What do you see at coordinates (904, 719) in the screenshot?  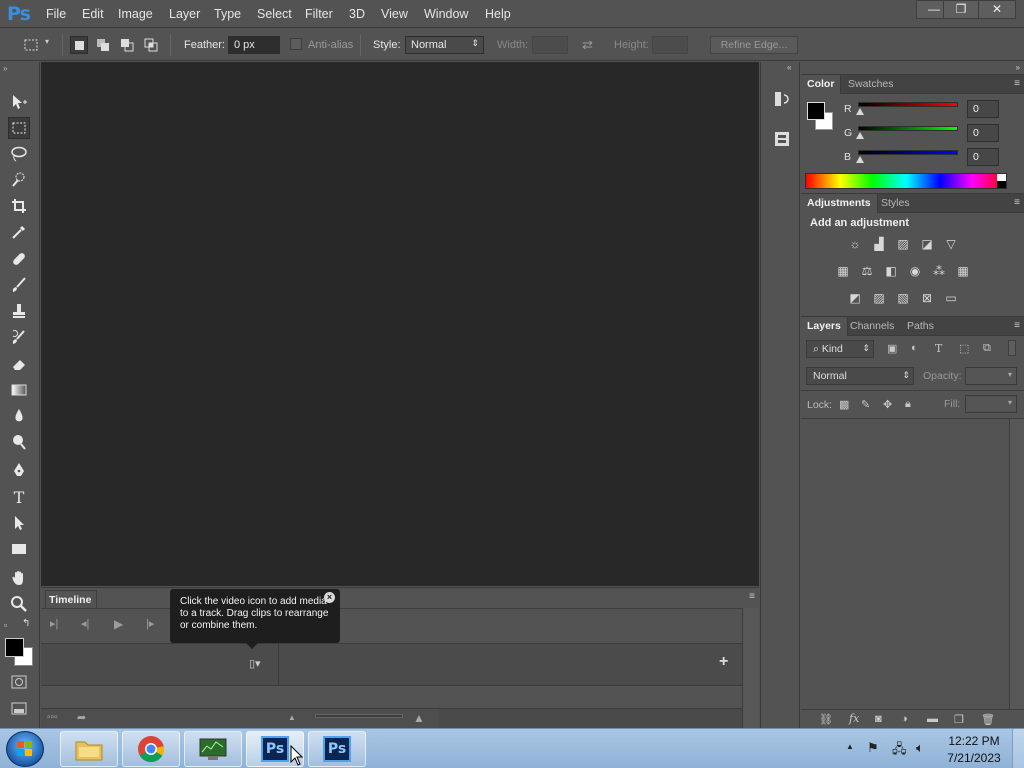 I see `new-adjustment-layer-icon: ◑` at bounding box center [904, 719].